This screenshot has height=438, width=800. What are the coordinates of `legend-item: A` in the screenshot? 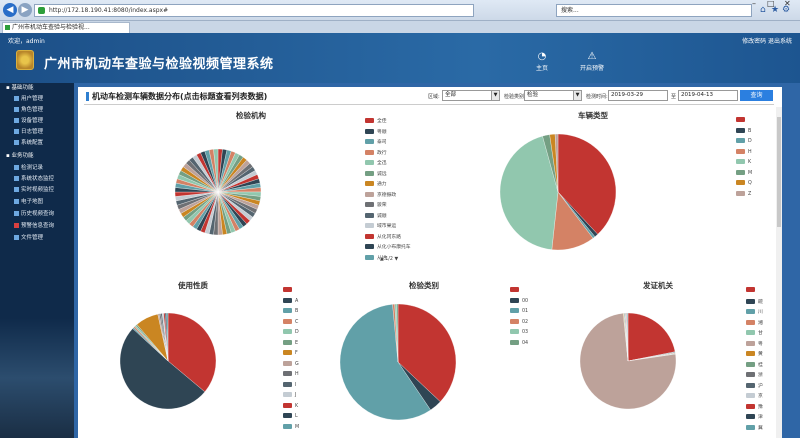 It's located at (291, 303).